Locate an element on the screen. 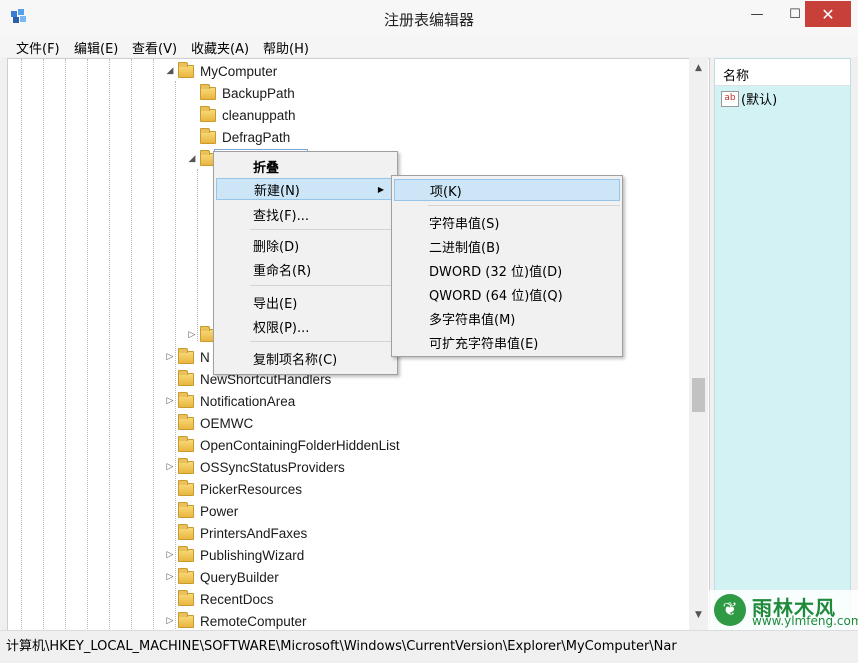  menu-help: 帮助(H) is located at coordinates (286, 47).